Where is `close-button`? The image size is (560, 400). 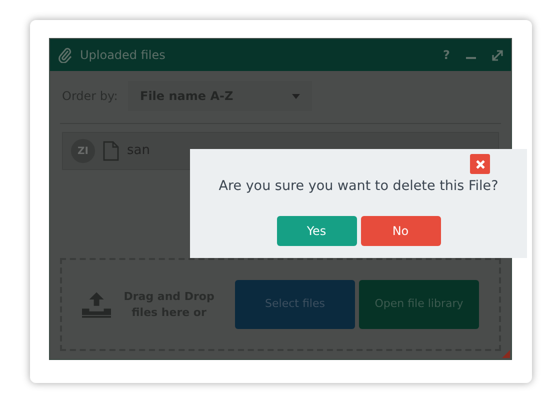
close-button is located at coordinates (480, 164).